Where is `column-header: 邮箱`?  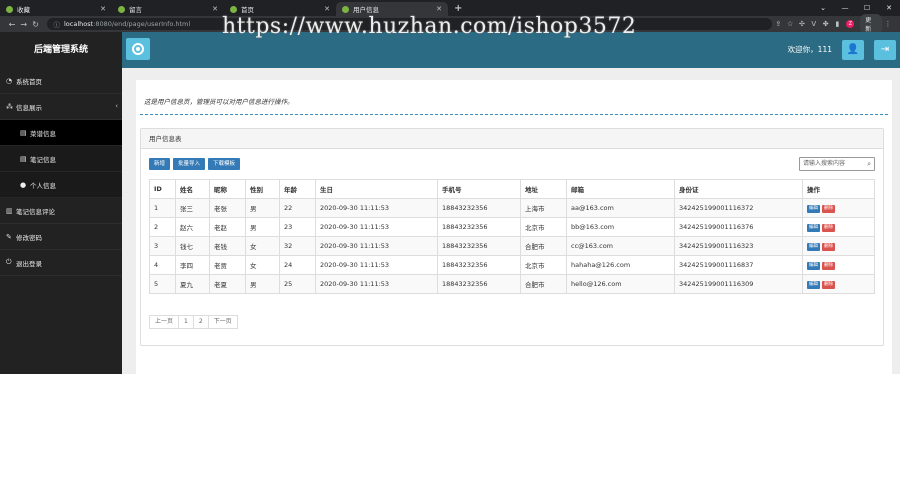
column-header: 邮箱 is located at coordinates (620, 189).